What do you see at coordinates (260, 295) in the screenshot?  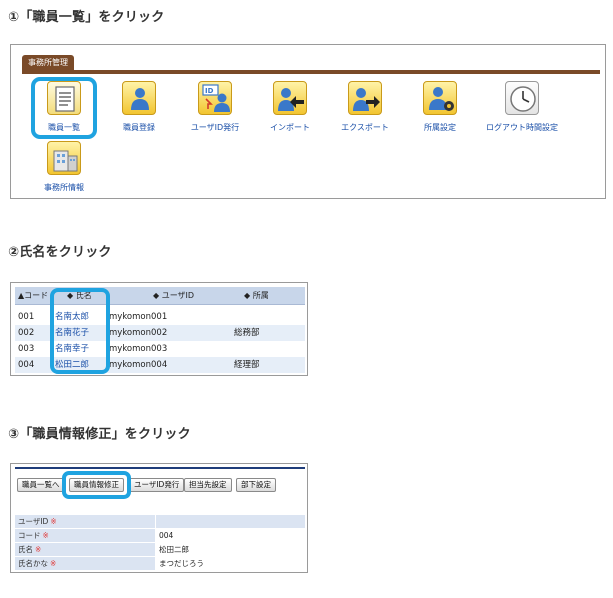 I see `column-header-dept-label: 所属` at bounding box center [260, 295].